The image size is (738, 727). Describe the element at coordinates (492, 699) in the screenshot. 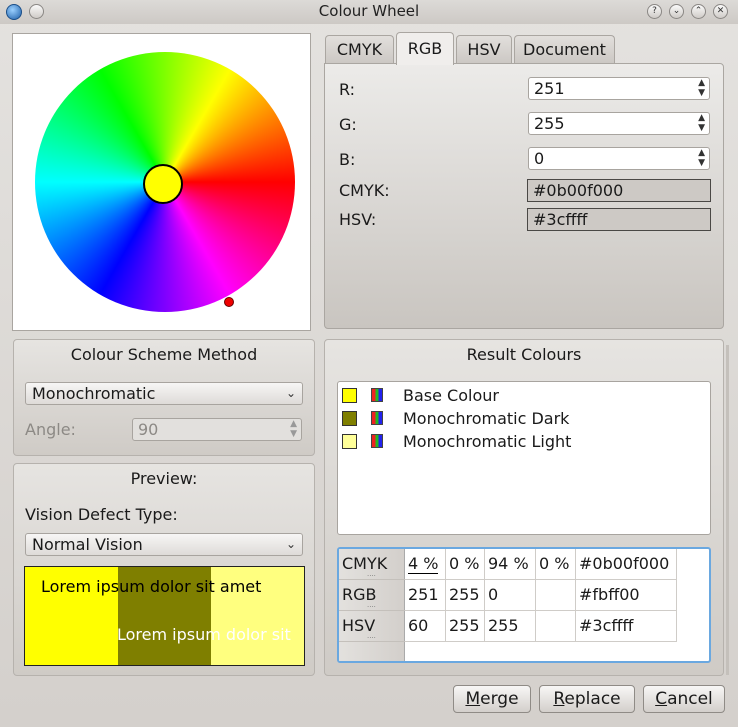

I see `merge-button: Merge` at that location.